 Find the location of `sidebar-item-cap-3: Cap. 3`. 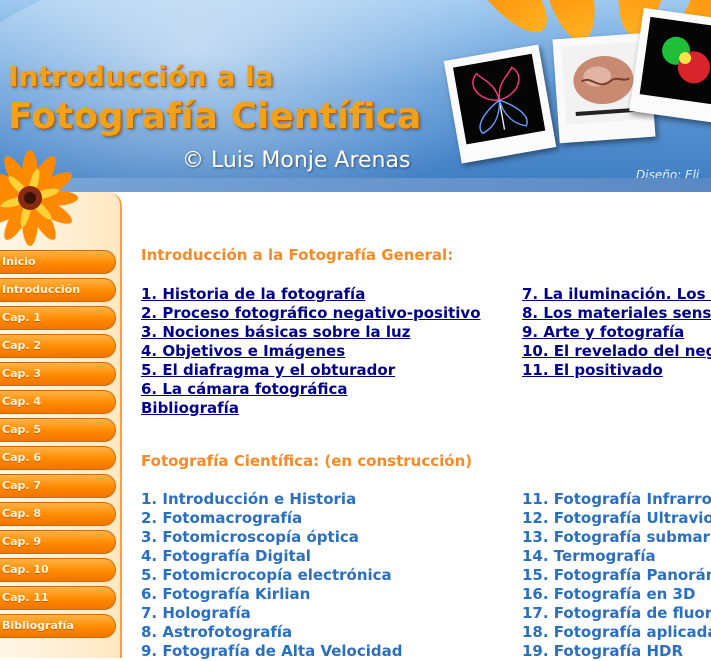

sidebar-item-cap-3: Cap. 3 is located at coordinates (58, 374).